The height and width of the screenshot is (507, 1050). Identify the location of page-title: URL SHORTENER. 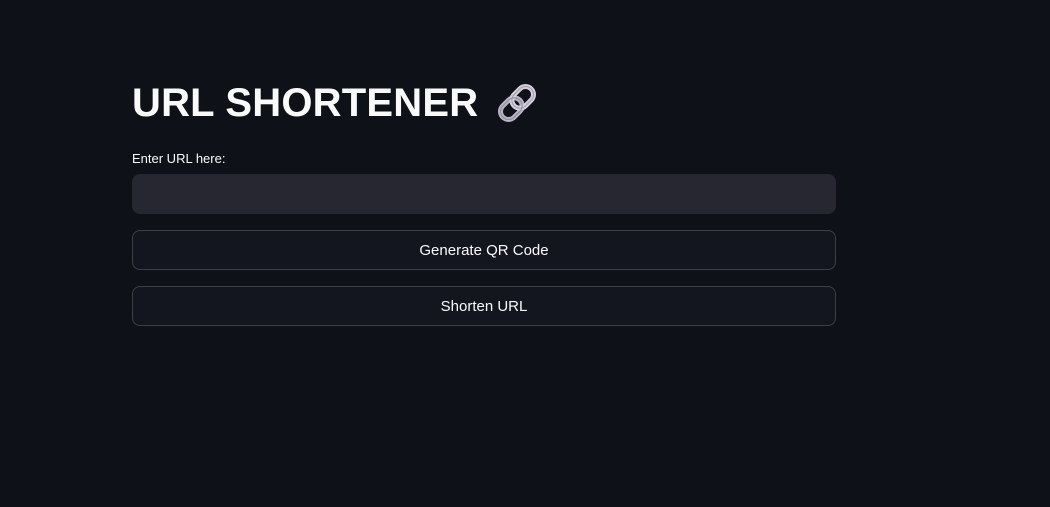
(484, 103).